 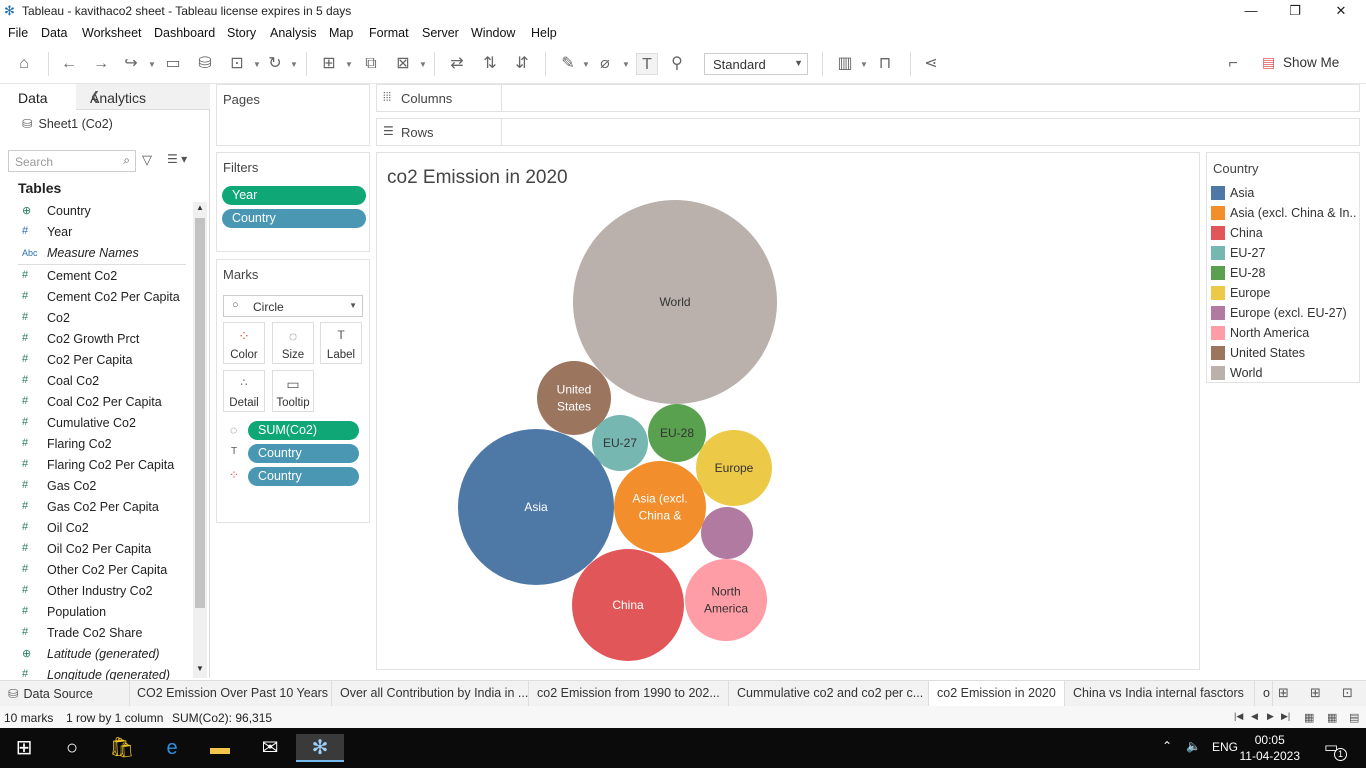 What do you see at coordinates (303, 453) in the screenshot?
I see `mark-pill-country-label: Country` at bounding box center [303, 453].